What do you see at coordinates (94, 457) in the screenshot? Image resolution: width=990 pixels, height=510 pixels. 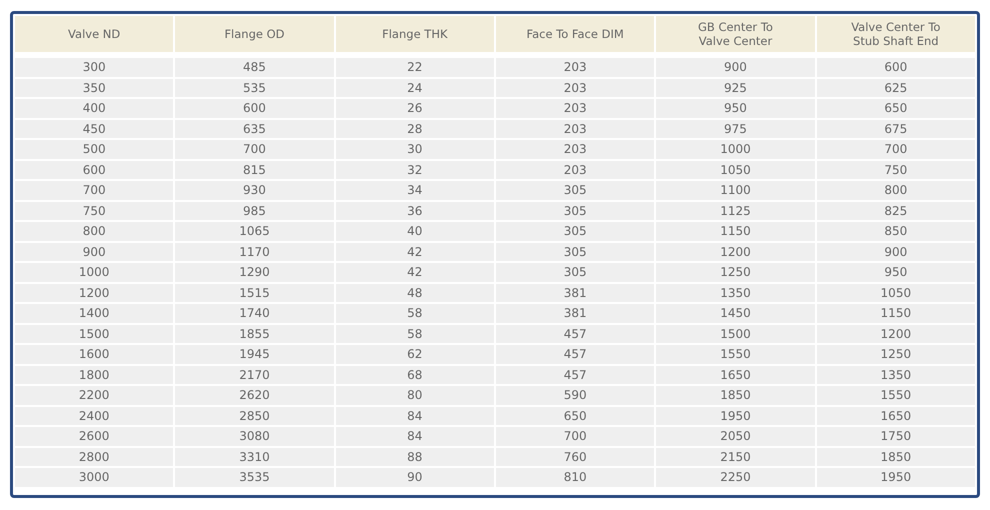 I see `table-cell: 2800` at bounding box center [94, 457].